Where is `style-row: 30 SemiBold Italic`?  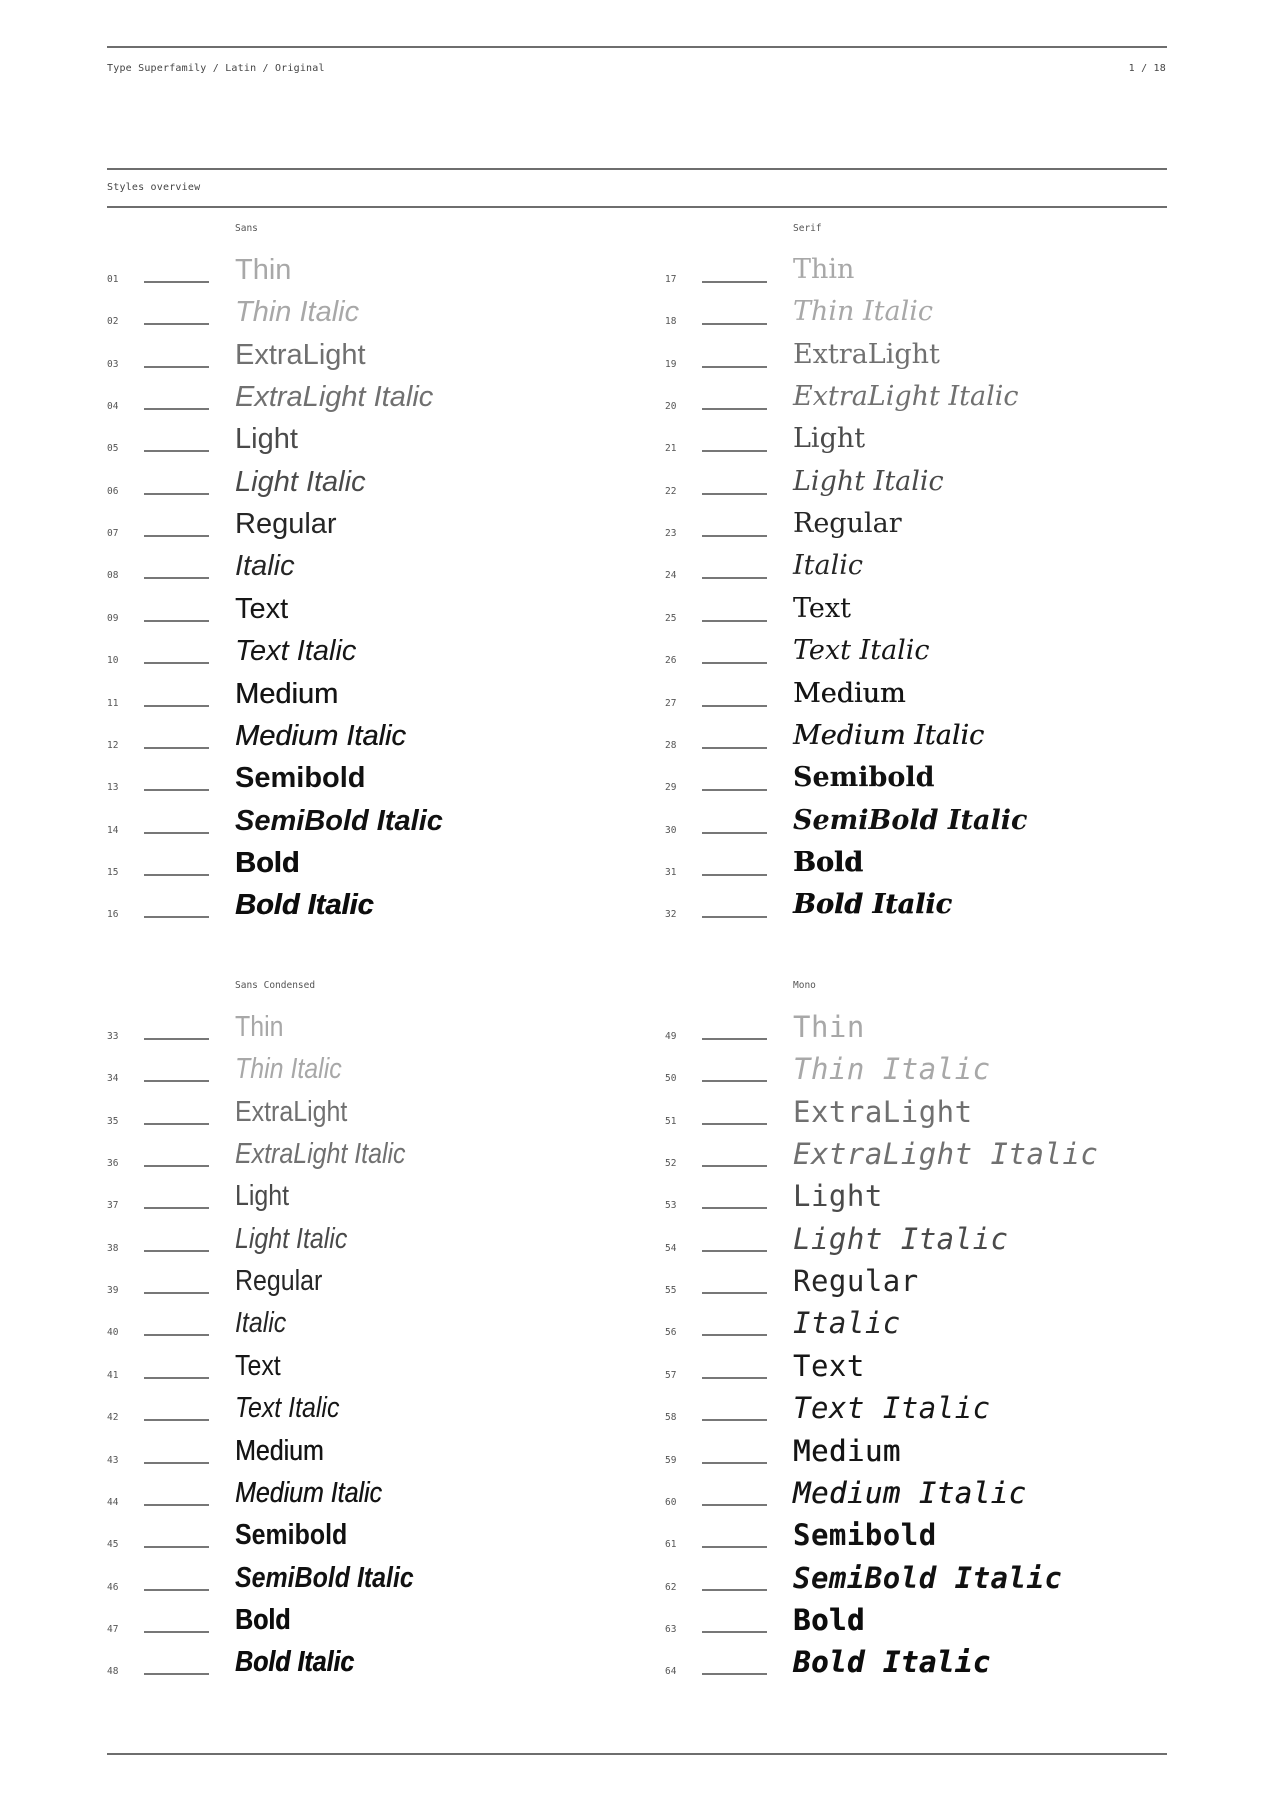 style-row: 30 SemiBold Italic is located at coordinates (925, 824).